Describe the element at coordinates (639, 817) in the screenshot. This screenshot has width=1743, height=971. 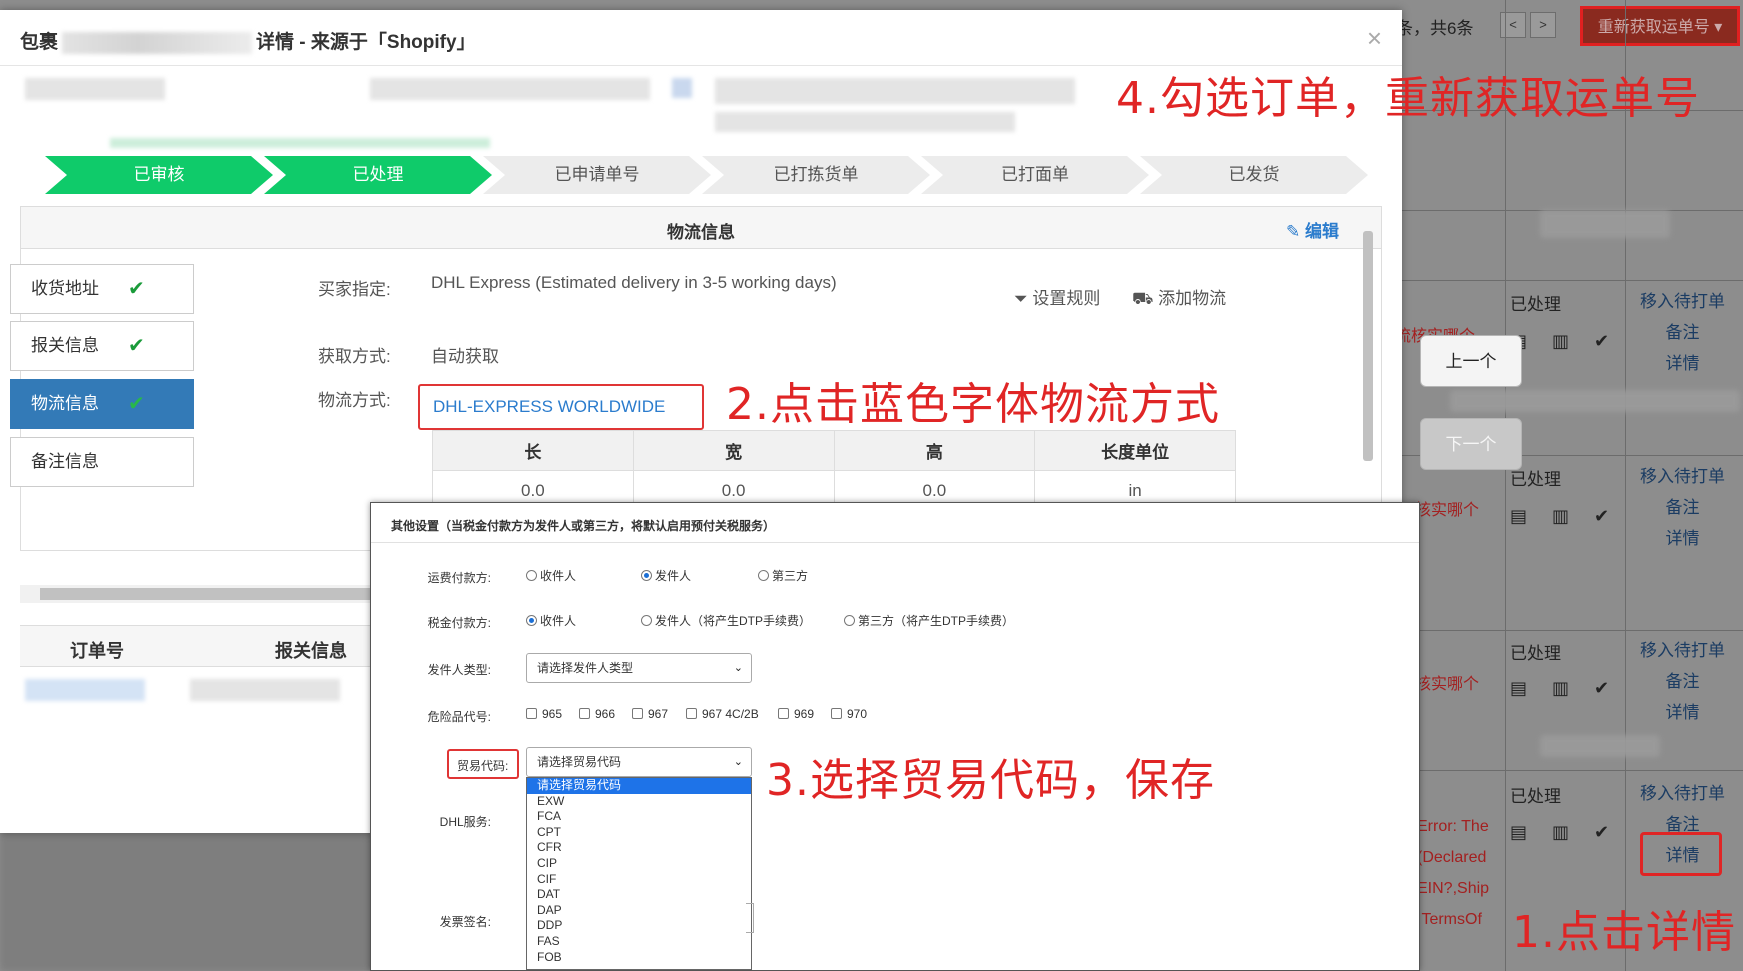
I see `dropdown-option: FCA` at that location.